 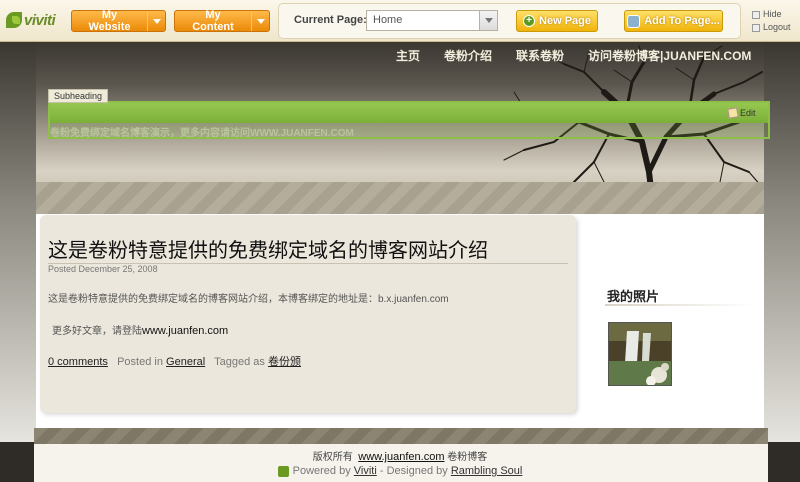 What do you see at coordinates (540, 55) in the screenshot?
I see `nav-item-contact: 联系卷粉` at bounding box center [540, 55].